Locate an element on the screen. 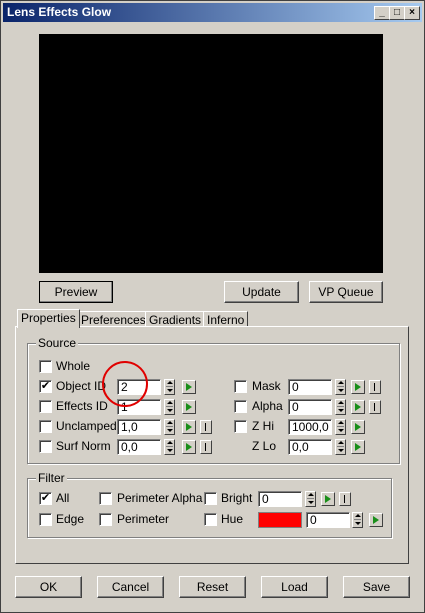  object-id-play-icon is located at coordinates (189, 387).